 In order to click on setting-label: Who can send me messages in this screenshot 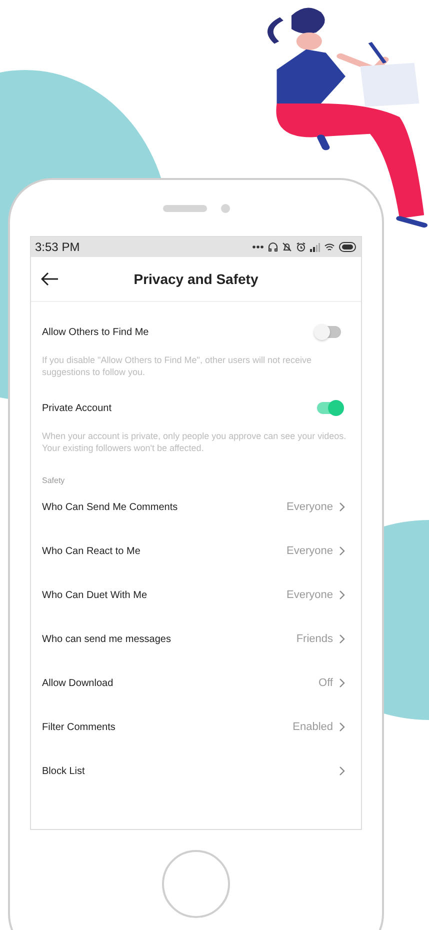, I will do `click(106, 639)`.